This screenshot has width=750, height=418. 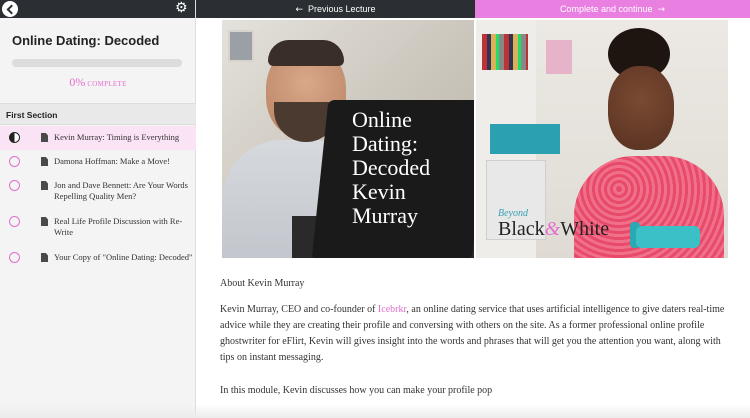 What do you see at coordinates (262, 283) in the screenshot?
I see `about-heading: About Kevin Murray` at bounding box center [262, 283].